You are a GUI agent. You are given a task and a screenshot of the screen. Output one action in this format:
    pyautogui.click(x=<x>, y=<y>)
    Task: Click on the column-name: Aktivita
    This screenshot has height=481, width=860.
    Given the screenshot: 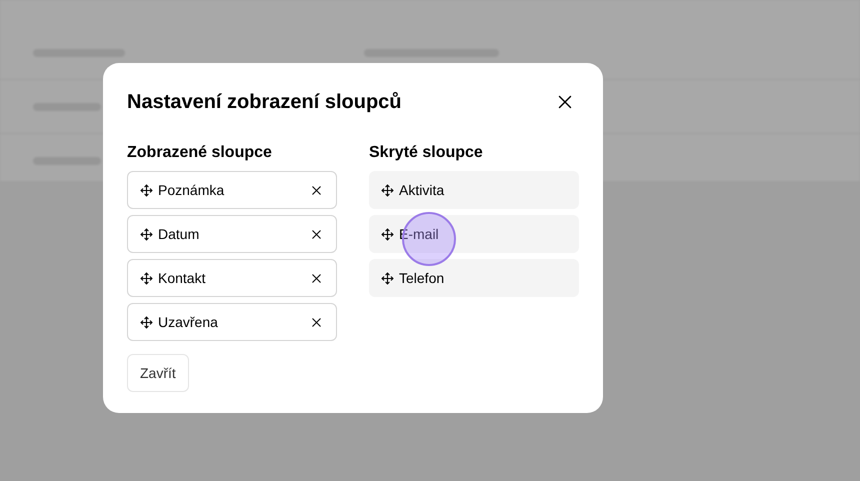 What is the action you would take?
    pyautogui.click(x=421, y=190)
    